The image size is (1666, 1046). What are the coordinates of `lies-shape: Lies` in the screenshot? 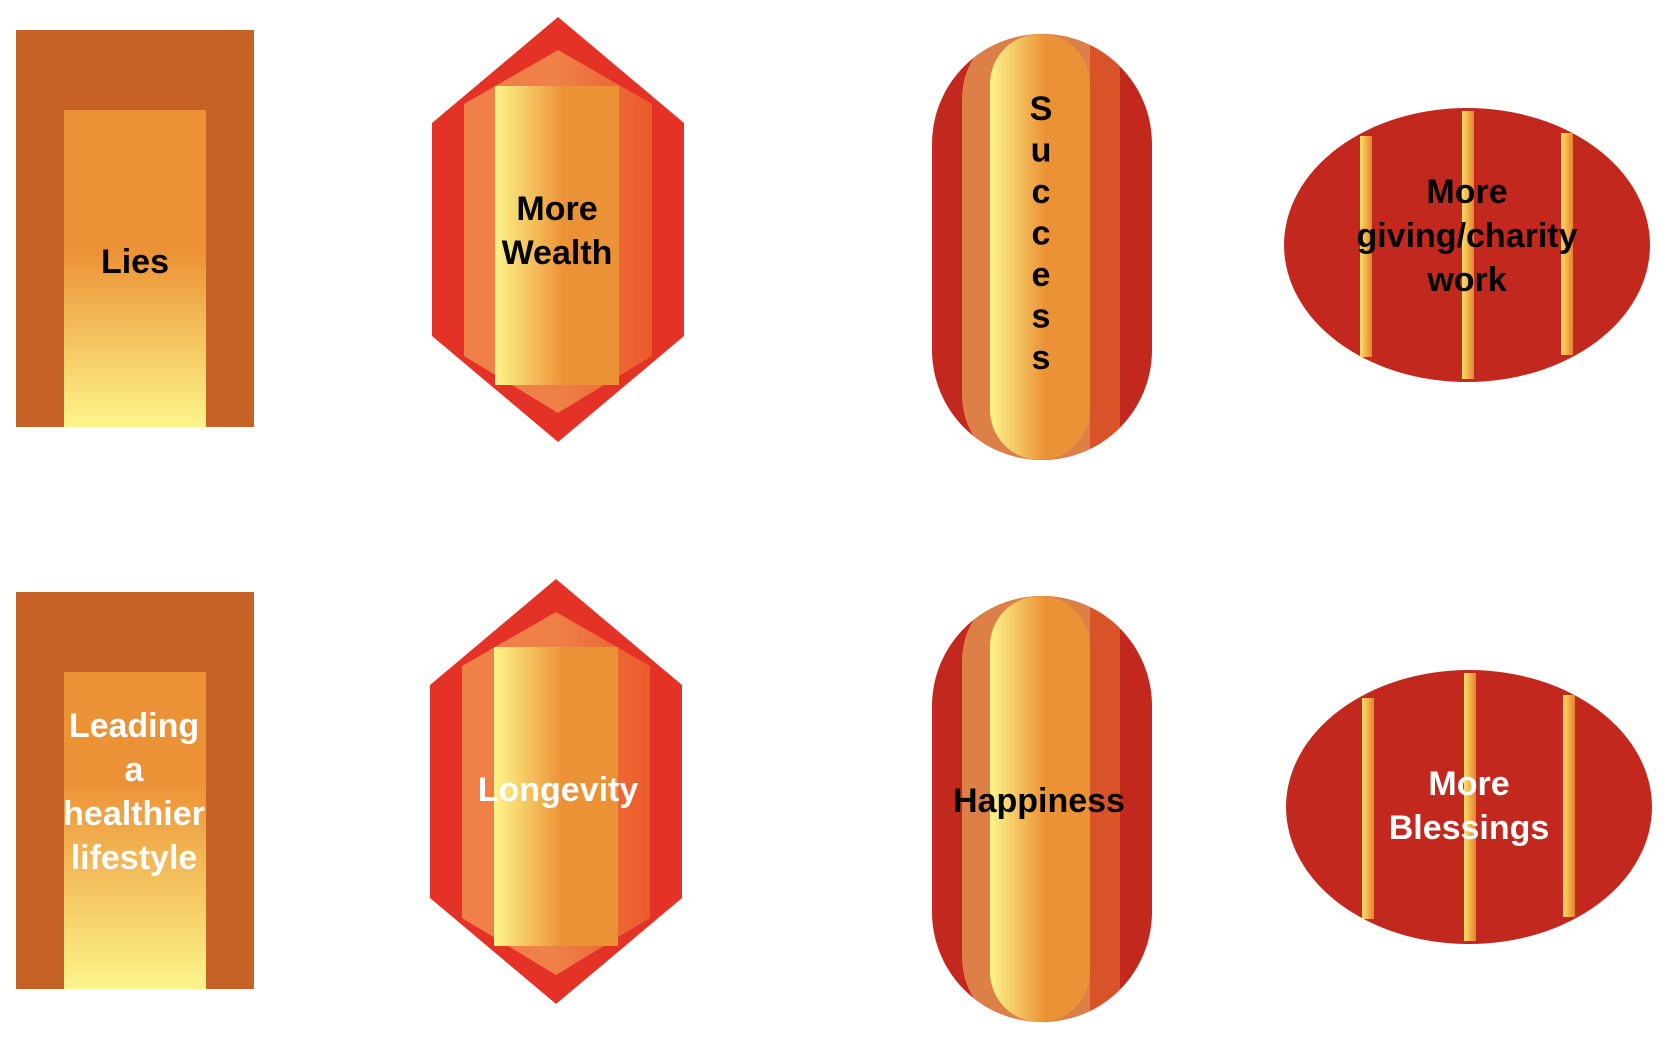 It's located at (135, 228).